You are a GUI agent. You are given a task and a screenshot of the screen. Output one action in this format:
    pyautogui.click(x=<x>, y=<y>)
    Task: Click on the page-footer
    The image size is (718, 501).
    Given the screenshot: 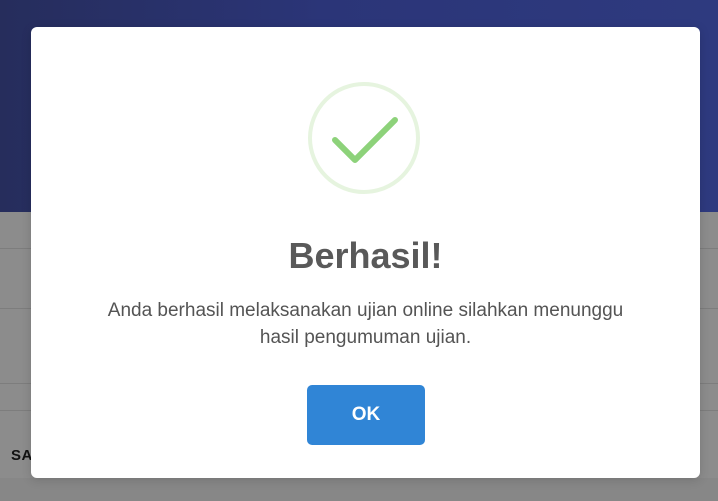 What is the action you would take?
    pyautogui.click(x=359, y=489)
    